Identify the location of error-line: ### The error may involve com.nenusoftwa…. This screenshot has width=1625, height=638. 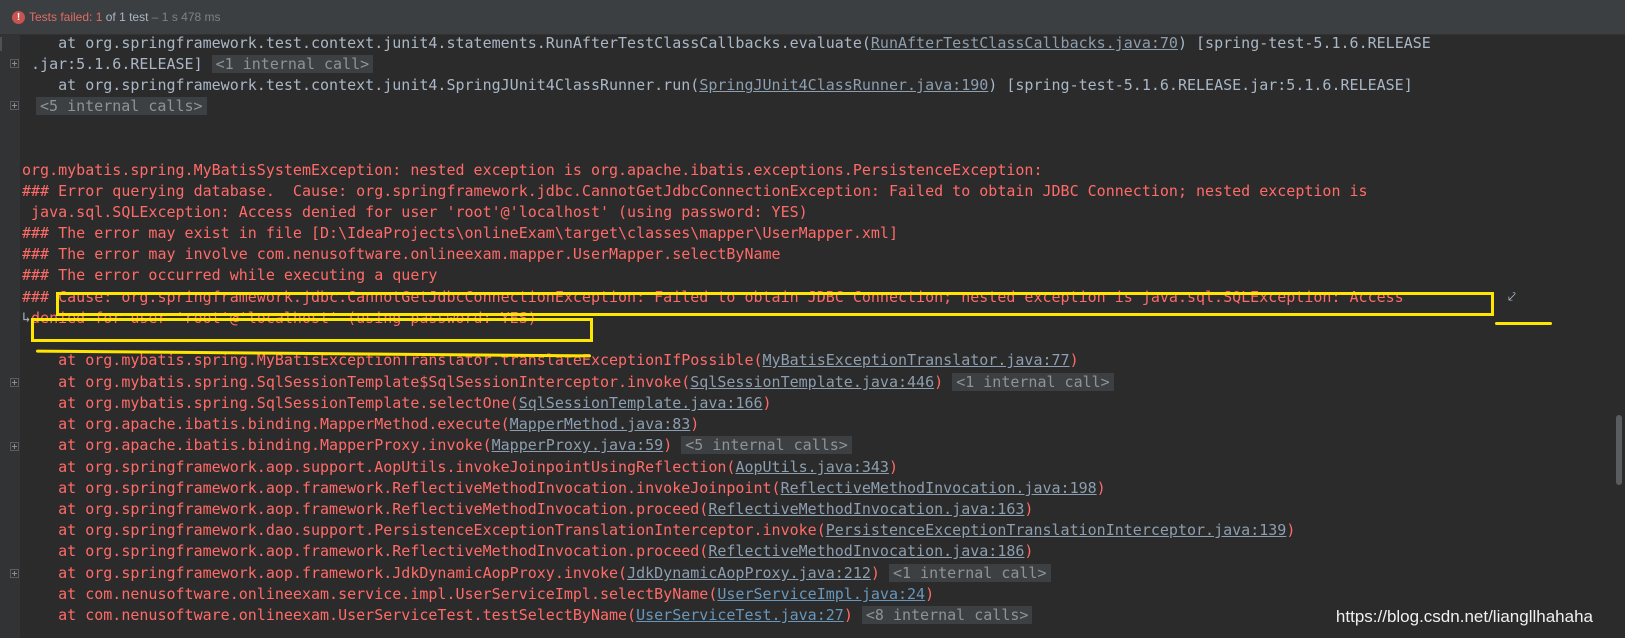
(401, 254).